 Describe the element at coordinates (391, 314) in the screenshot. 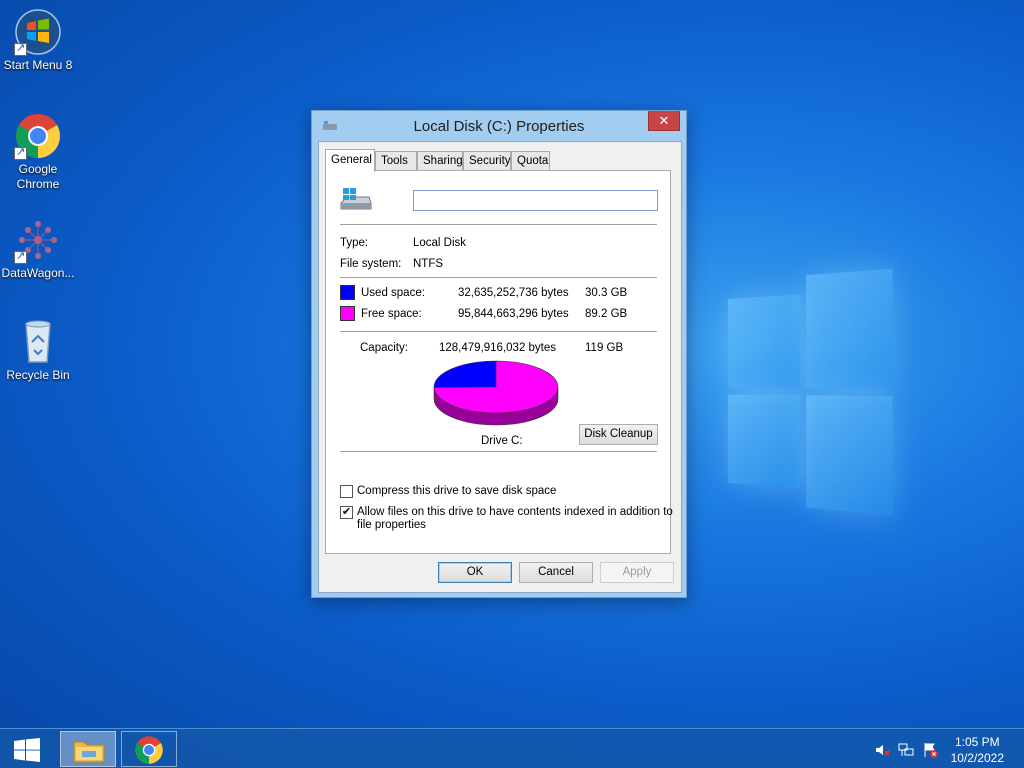

I see `free-space-label: Free space:` at that location.